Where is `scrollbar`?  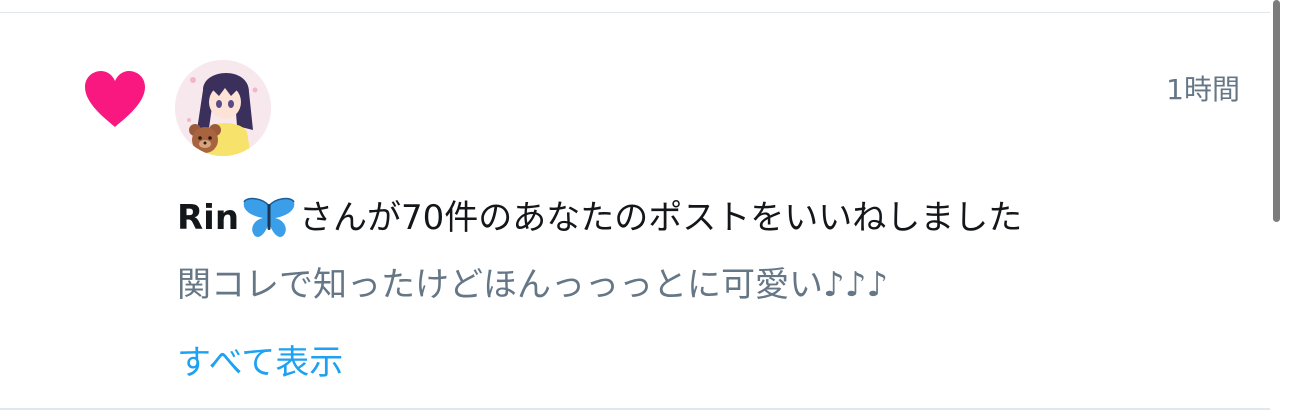
scrollbar is located at coordinates (1276, 111).